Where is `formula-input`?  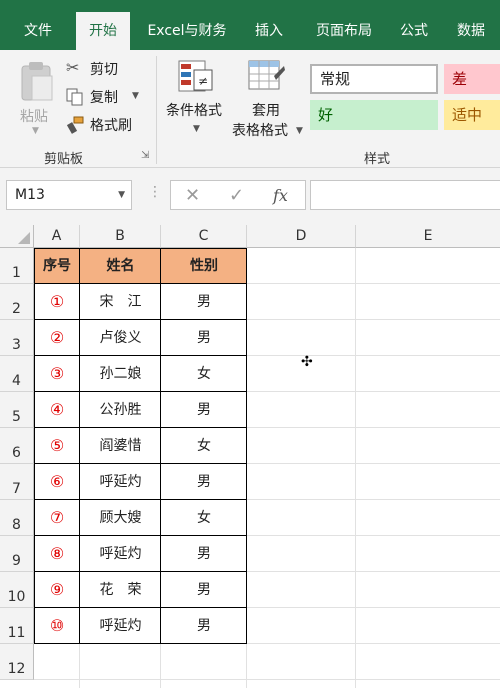
formula-input is located at coordinates (405, 195).